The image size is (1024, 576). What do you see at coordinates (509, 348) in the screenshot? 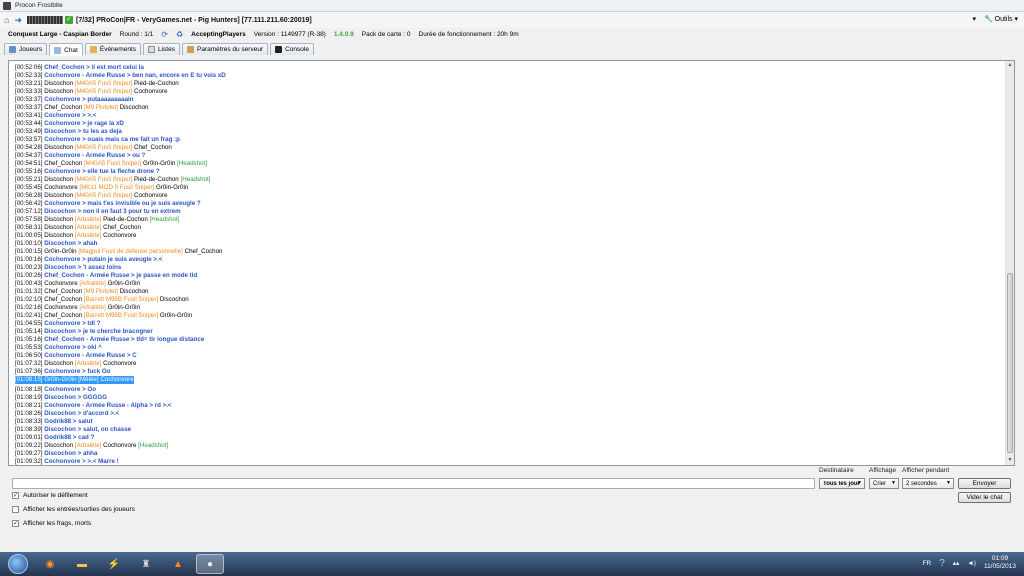
I see `chat-line: [01:05:53] Cochonvore > oki ^` at bounding box center [509, 348].